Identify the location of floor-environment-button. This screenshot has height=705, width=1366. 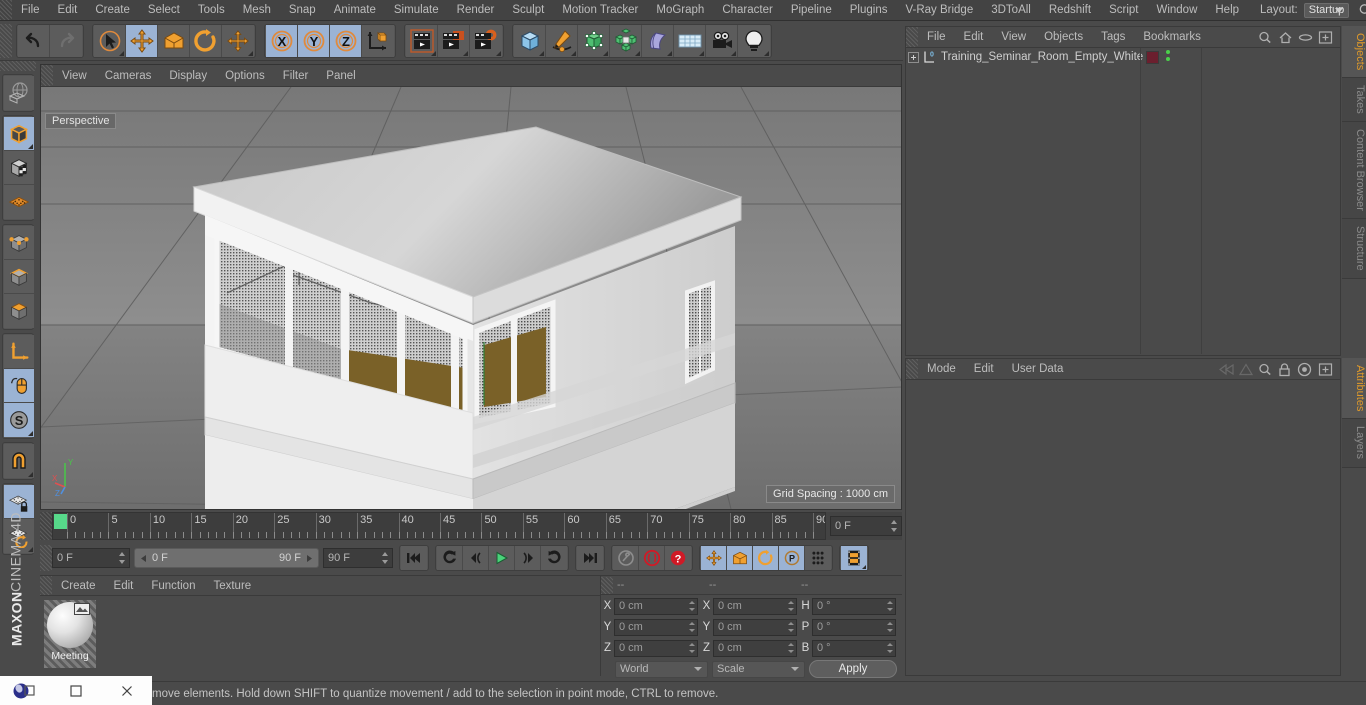
(690, 40).